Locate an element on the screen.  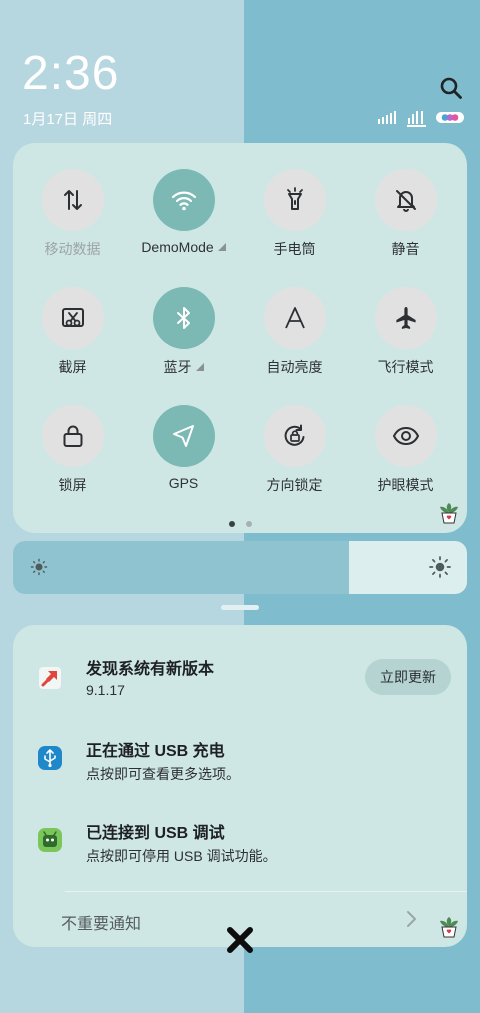
bell-off-icon is located at coordinates (405, 201).